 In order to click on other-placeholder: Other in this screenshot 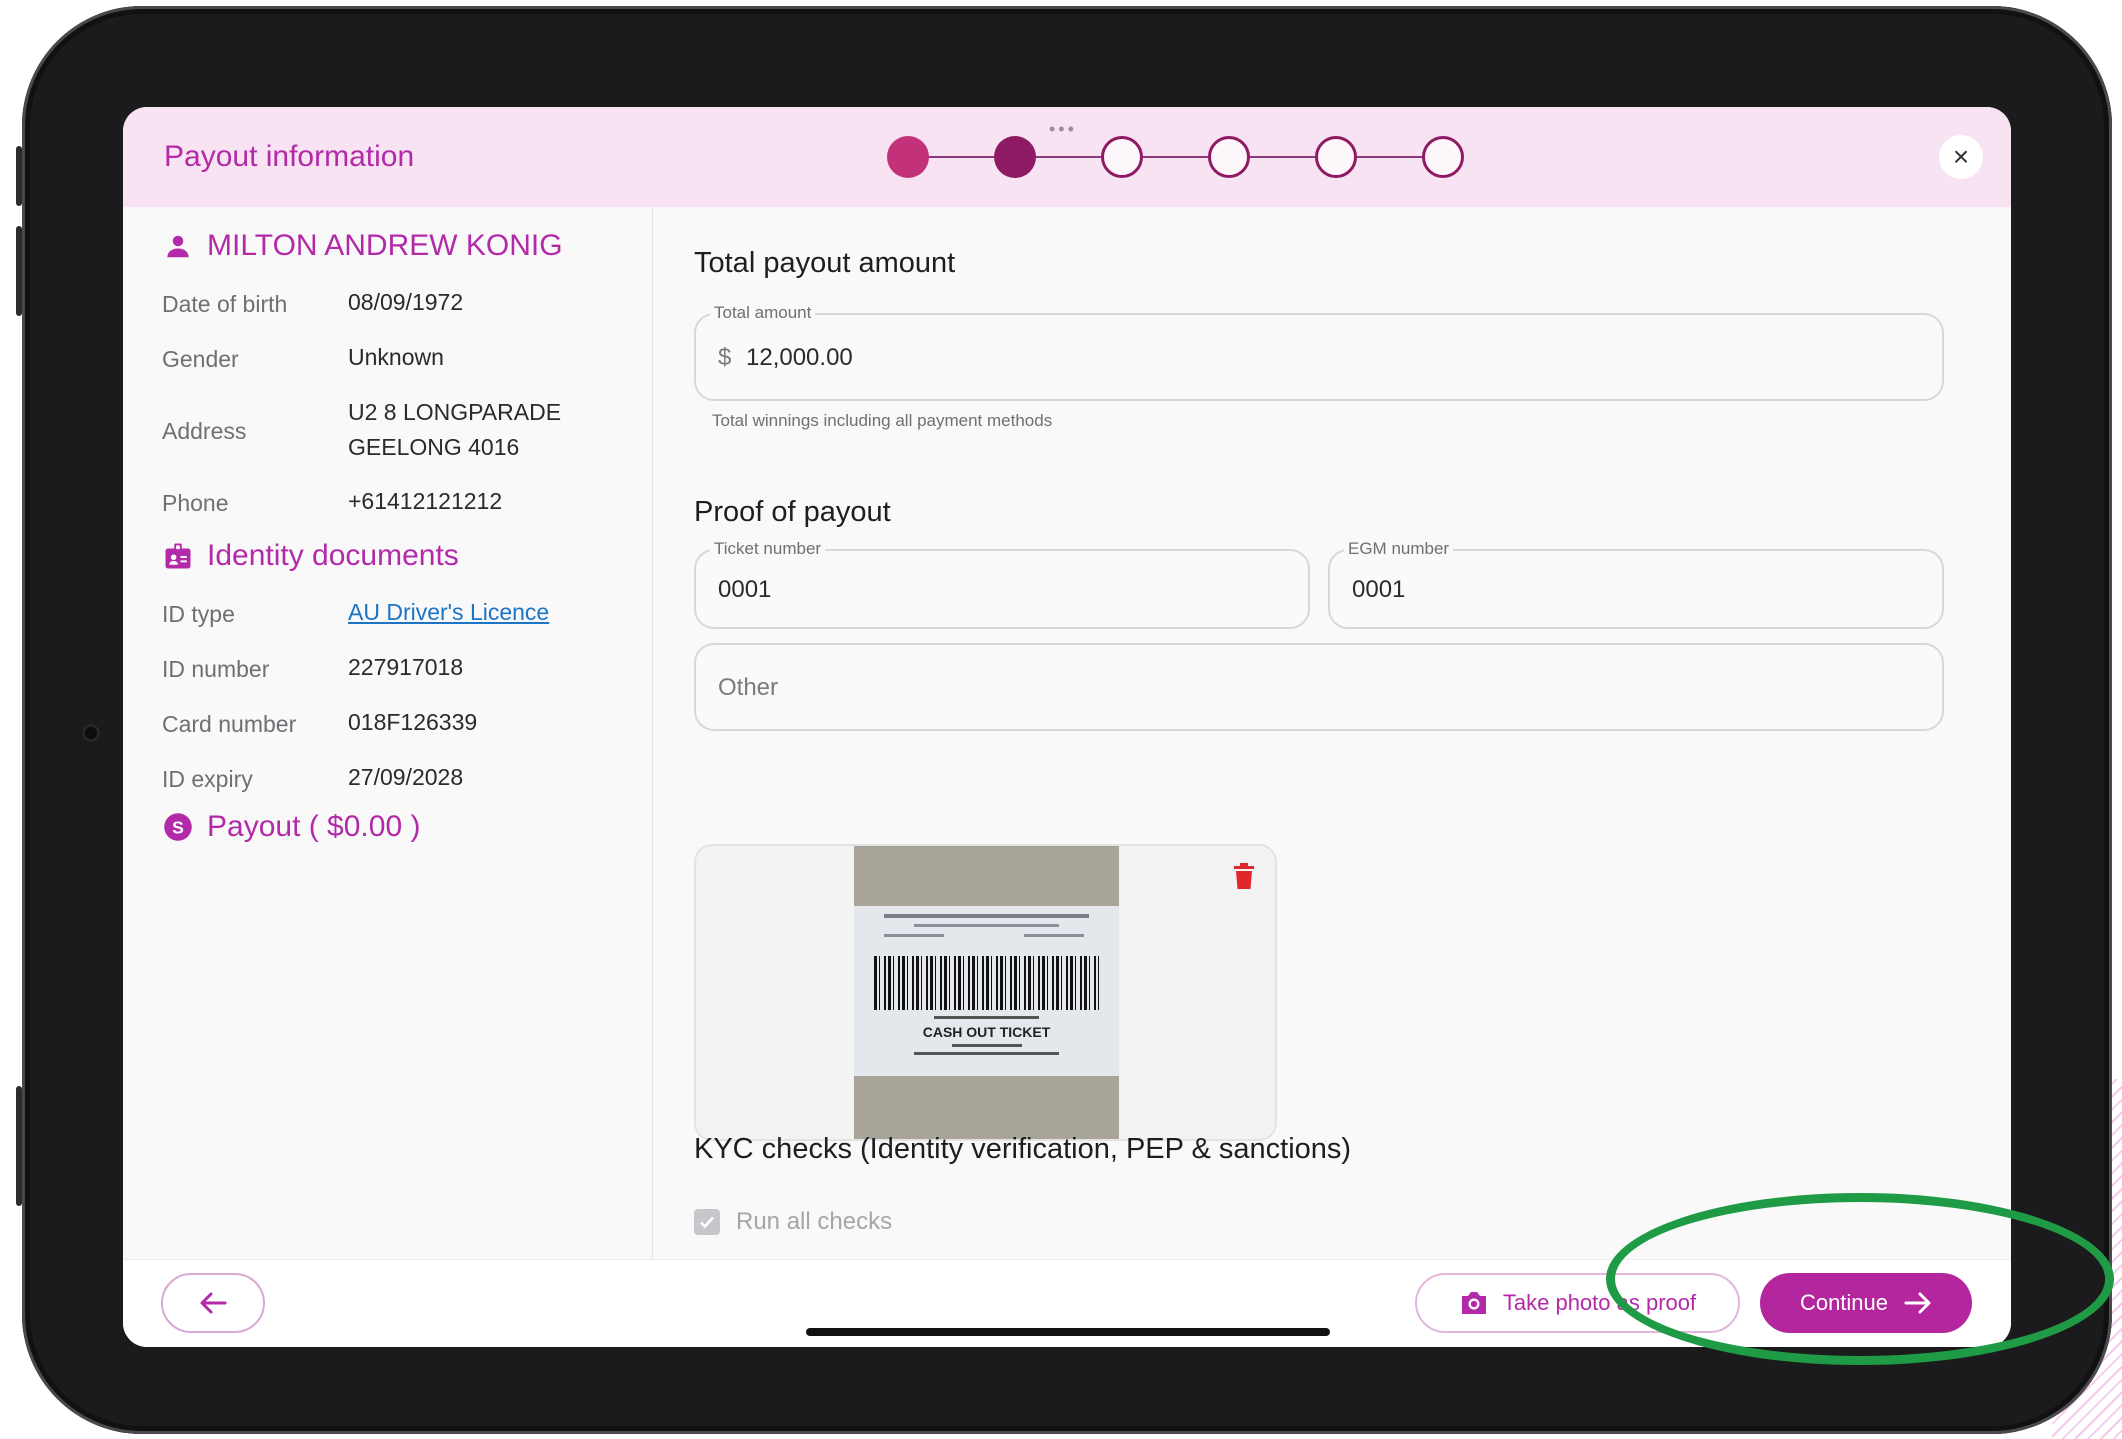, I will do `click(748, 688)`.